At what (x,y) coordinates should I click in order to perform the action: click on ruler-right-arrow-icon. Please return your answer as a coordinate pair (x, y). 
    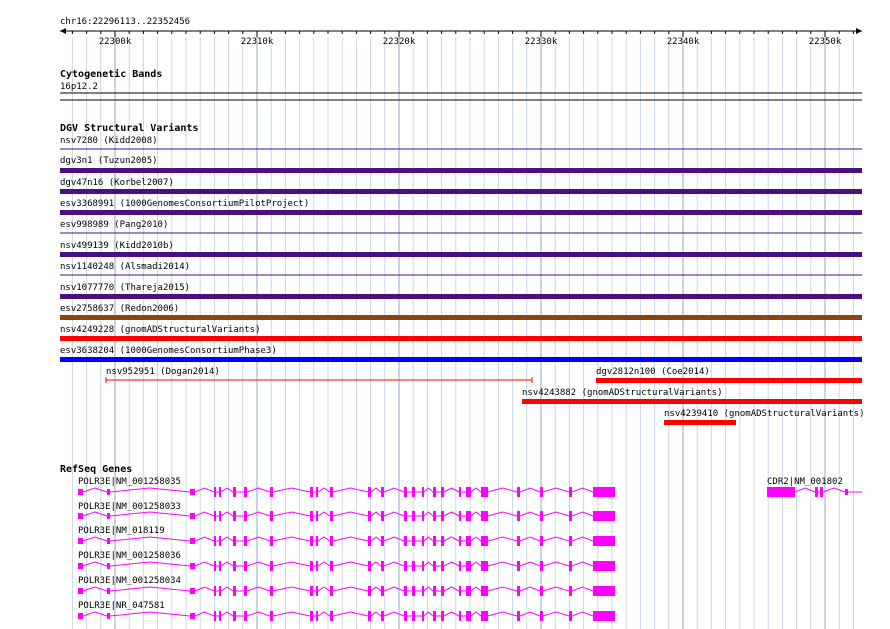
    Looking at the image, I should click on (859, 31).